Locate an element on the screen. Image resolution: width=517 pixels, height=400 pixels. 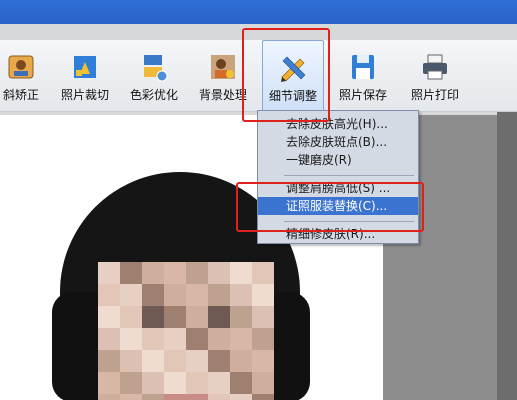
photo-save-button: 照片保存 is located at coordinates (363, 76).